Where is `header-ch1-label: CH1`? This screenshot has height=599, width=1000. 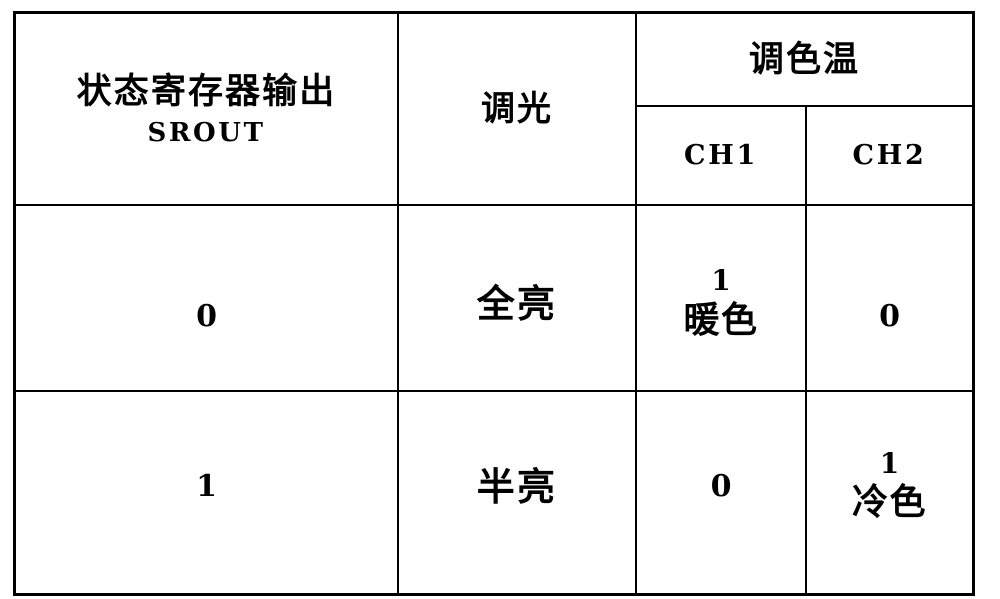
header-ch1-label: CH1 is located at coordinates (721, 155).